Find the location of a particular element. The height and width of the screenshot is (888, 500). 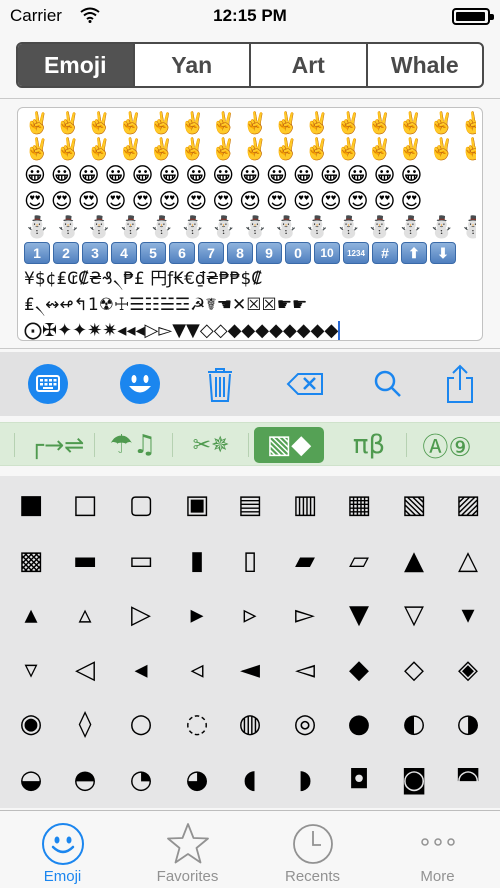

tab-recents: Recents is located at coordinates (312, 849).